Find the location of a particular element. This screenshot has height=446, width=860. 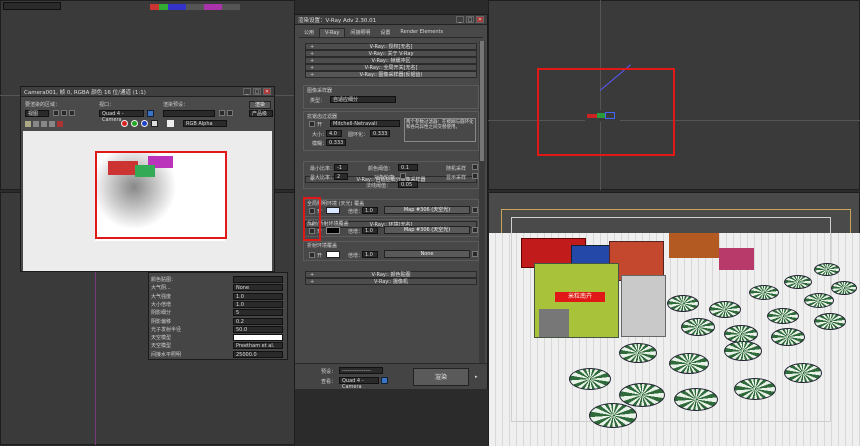

save-icon is located at coordinates (28, 124).